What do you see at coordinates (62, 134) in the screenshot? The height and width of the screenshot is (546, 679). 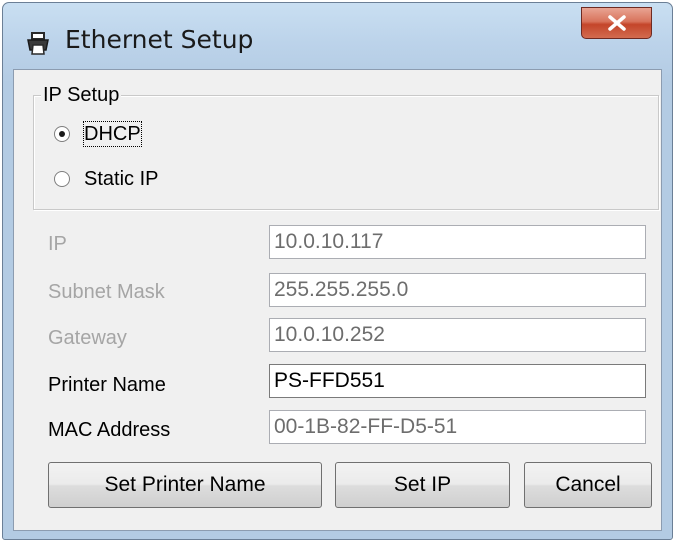 I see `dhcp-radio-circle` at bounding box center [62, 134].